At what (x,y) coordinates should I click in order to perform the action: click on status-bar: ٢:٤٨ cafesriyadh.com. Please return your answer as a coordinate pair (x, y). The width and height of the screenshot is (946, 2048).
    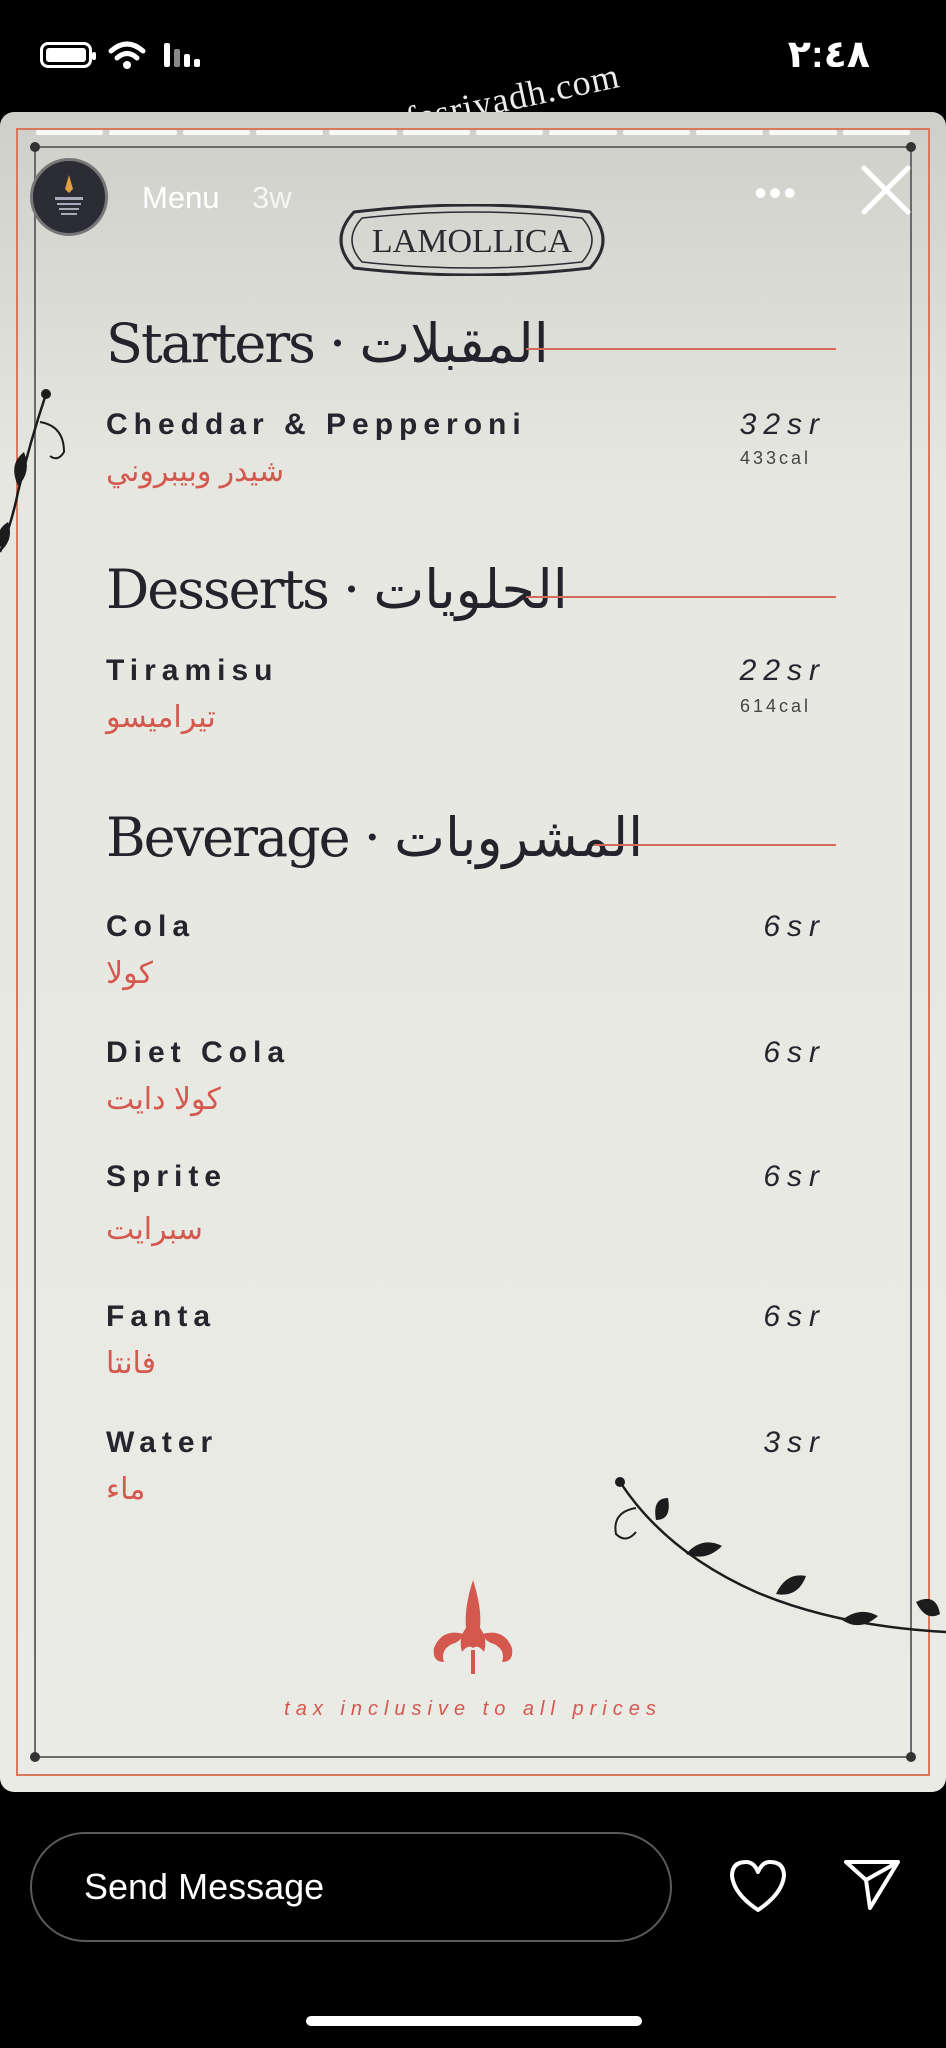
    Looking at the image, I should click on (473, 73).